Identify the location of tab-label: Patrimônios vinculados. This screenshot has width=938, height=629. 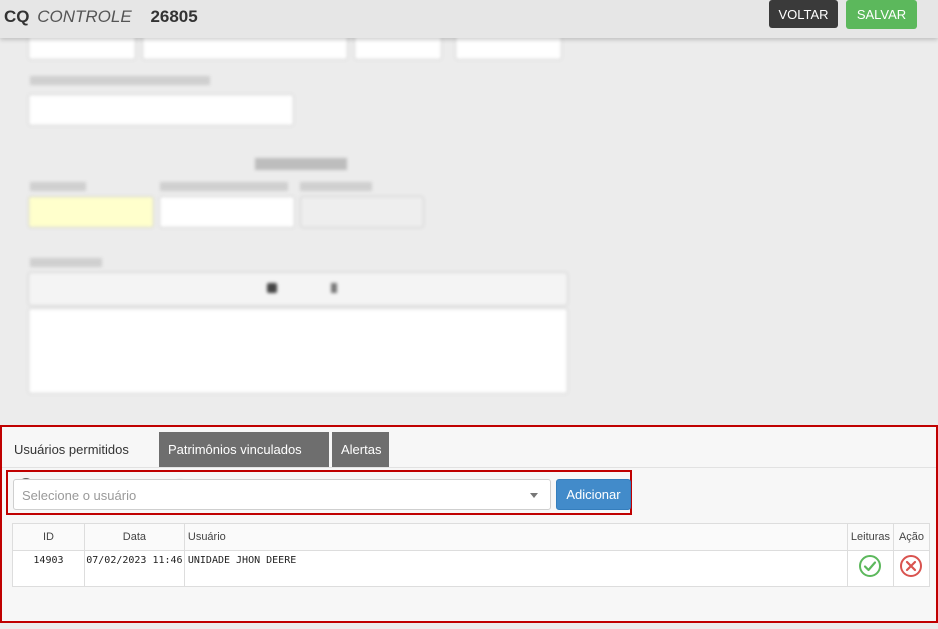
(235, 449).